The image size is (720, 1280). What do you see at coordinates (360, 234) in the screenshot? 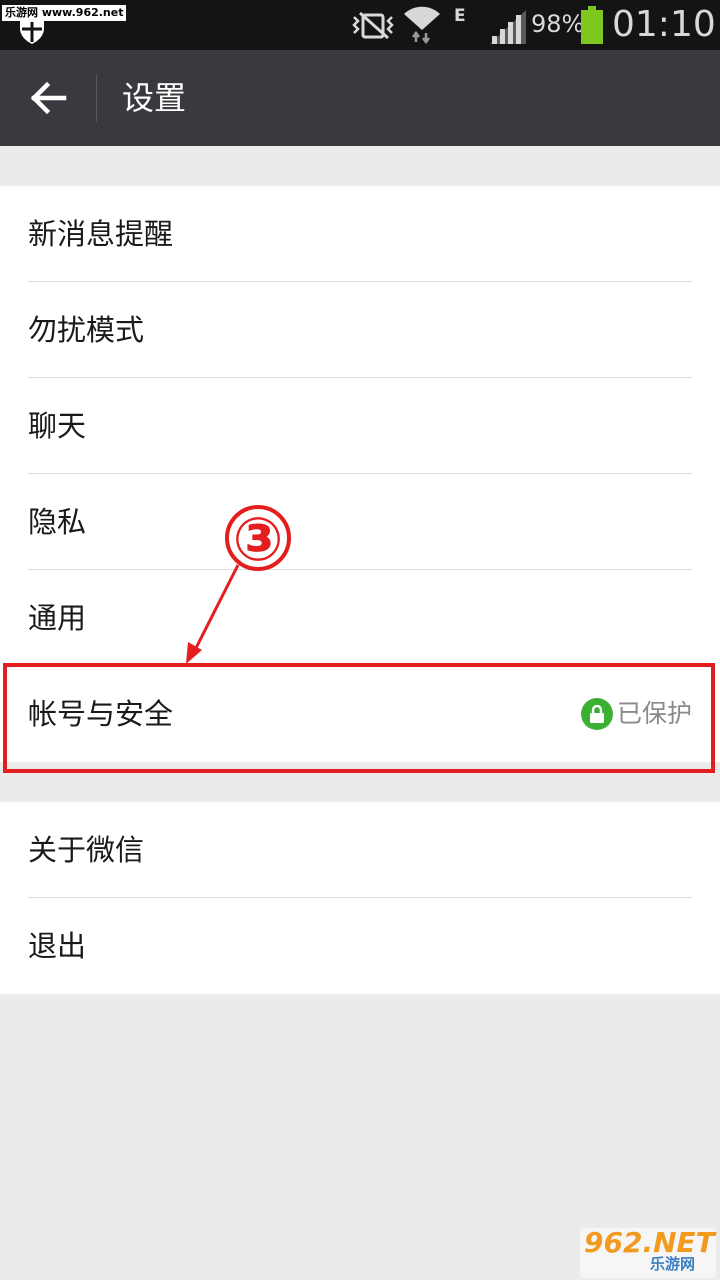
I see `settings-item-new-message: 新消息提醒` at bounding box center [360, 234].